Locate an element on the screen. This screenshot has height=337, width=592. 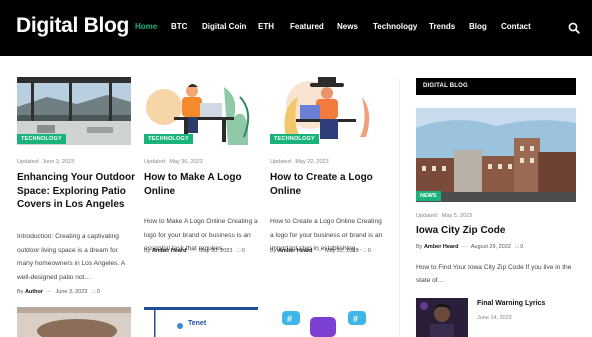
post-title: Iowa City Zip Code is located at coordinates (460, 230).